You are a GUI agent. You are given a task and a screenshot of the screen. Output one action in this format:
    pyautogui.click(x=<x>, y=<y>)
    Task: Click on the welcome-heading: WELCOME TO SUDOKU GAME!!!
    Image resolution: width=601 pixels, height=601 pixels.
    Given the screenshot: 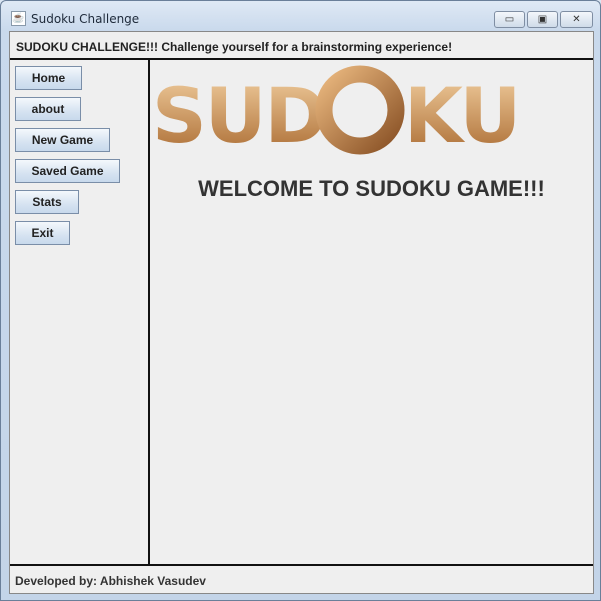 What is the action you would take?
    pyautogui.click(x=371, y=188)
    